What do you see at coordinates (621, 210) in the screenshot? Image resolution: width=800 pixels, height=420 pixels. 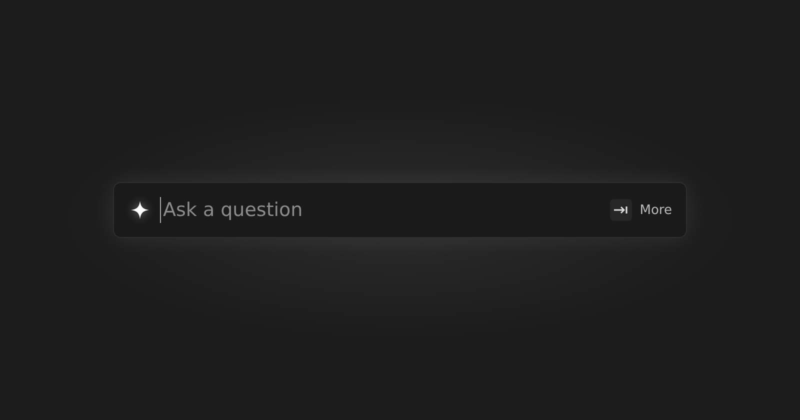 I see `tab-key-icon` at bounding box center [621, 210].